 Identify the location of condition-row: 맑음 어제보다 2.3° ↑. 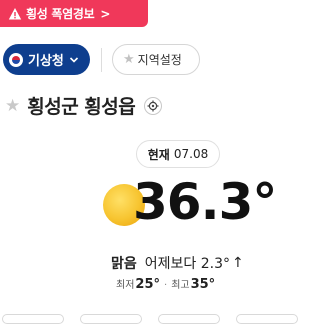
(177, 263).